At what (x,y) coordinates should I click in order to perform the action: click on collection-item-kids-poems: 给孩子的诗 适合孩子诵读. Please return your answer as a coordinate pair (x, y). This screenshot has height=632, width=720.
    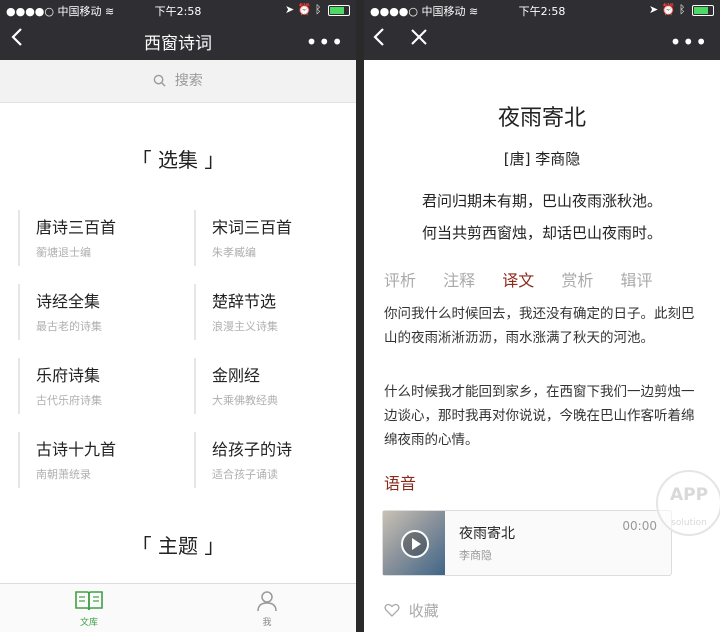
    Looking at the image, I should click on (269, 460).